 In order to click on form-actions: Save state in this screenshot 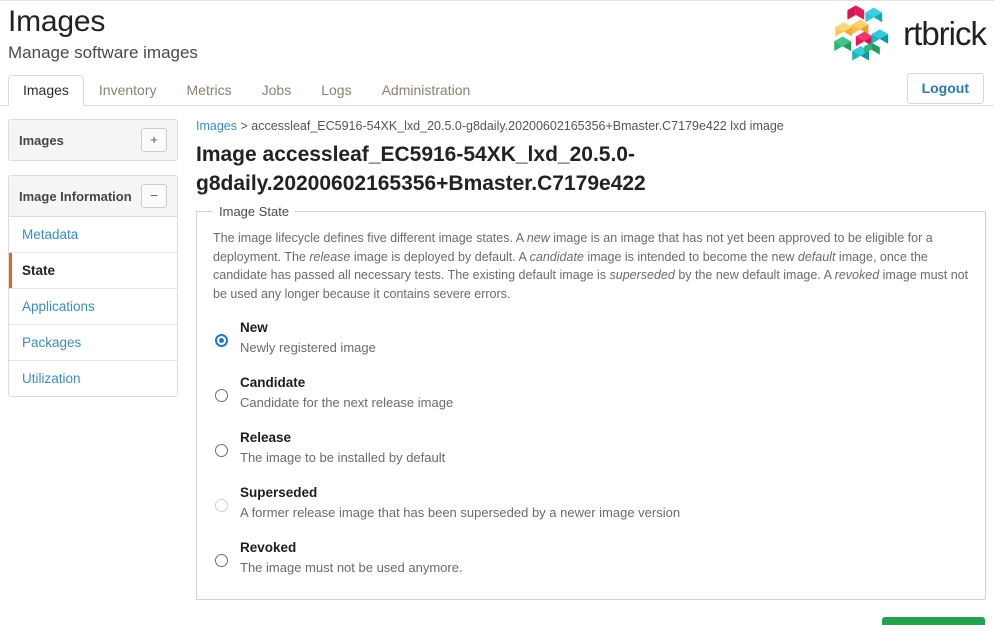, I will do `click(591, 612)`.